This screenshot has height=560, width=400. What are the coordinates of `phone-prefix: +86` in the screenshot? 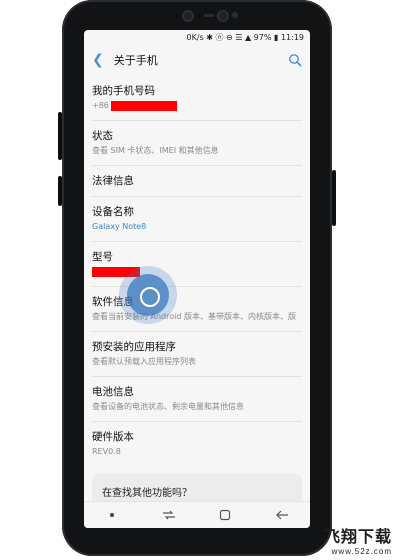 It's located at (100, 105).